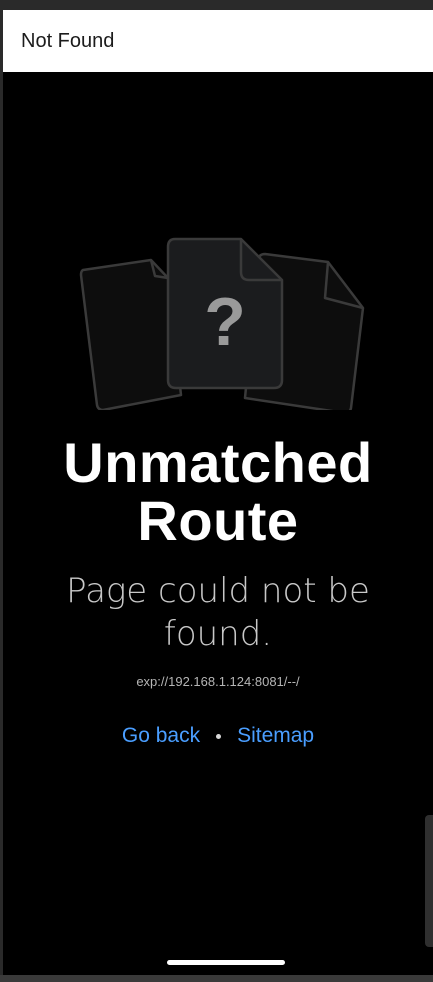 Image resolution: width=433 pixels, height=982 pixels. I want to click on navigation-links: Go back Sitemap, so click(218, 736).